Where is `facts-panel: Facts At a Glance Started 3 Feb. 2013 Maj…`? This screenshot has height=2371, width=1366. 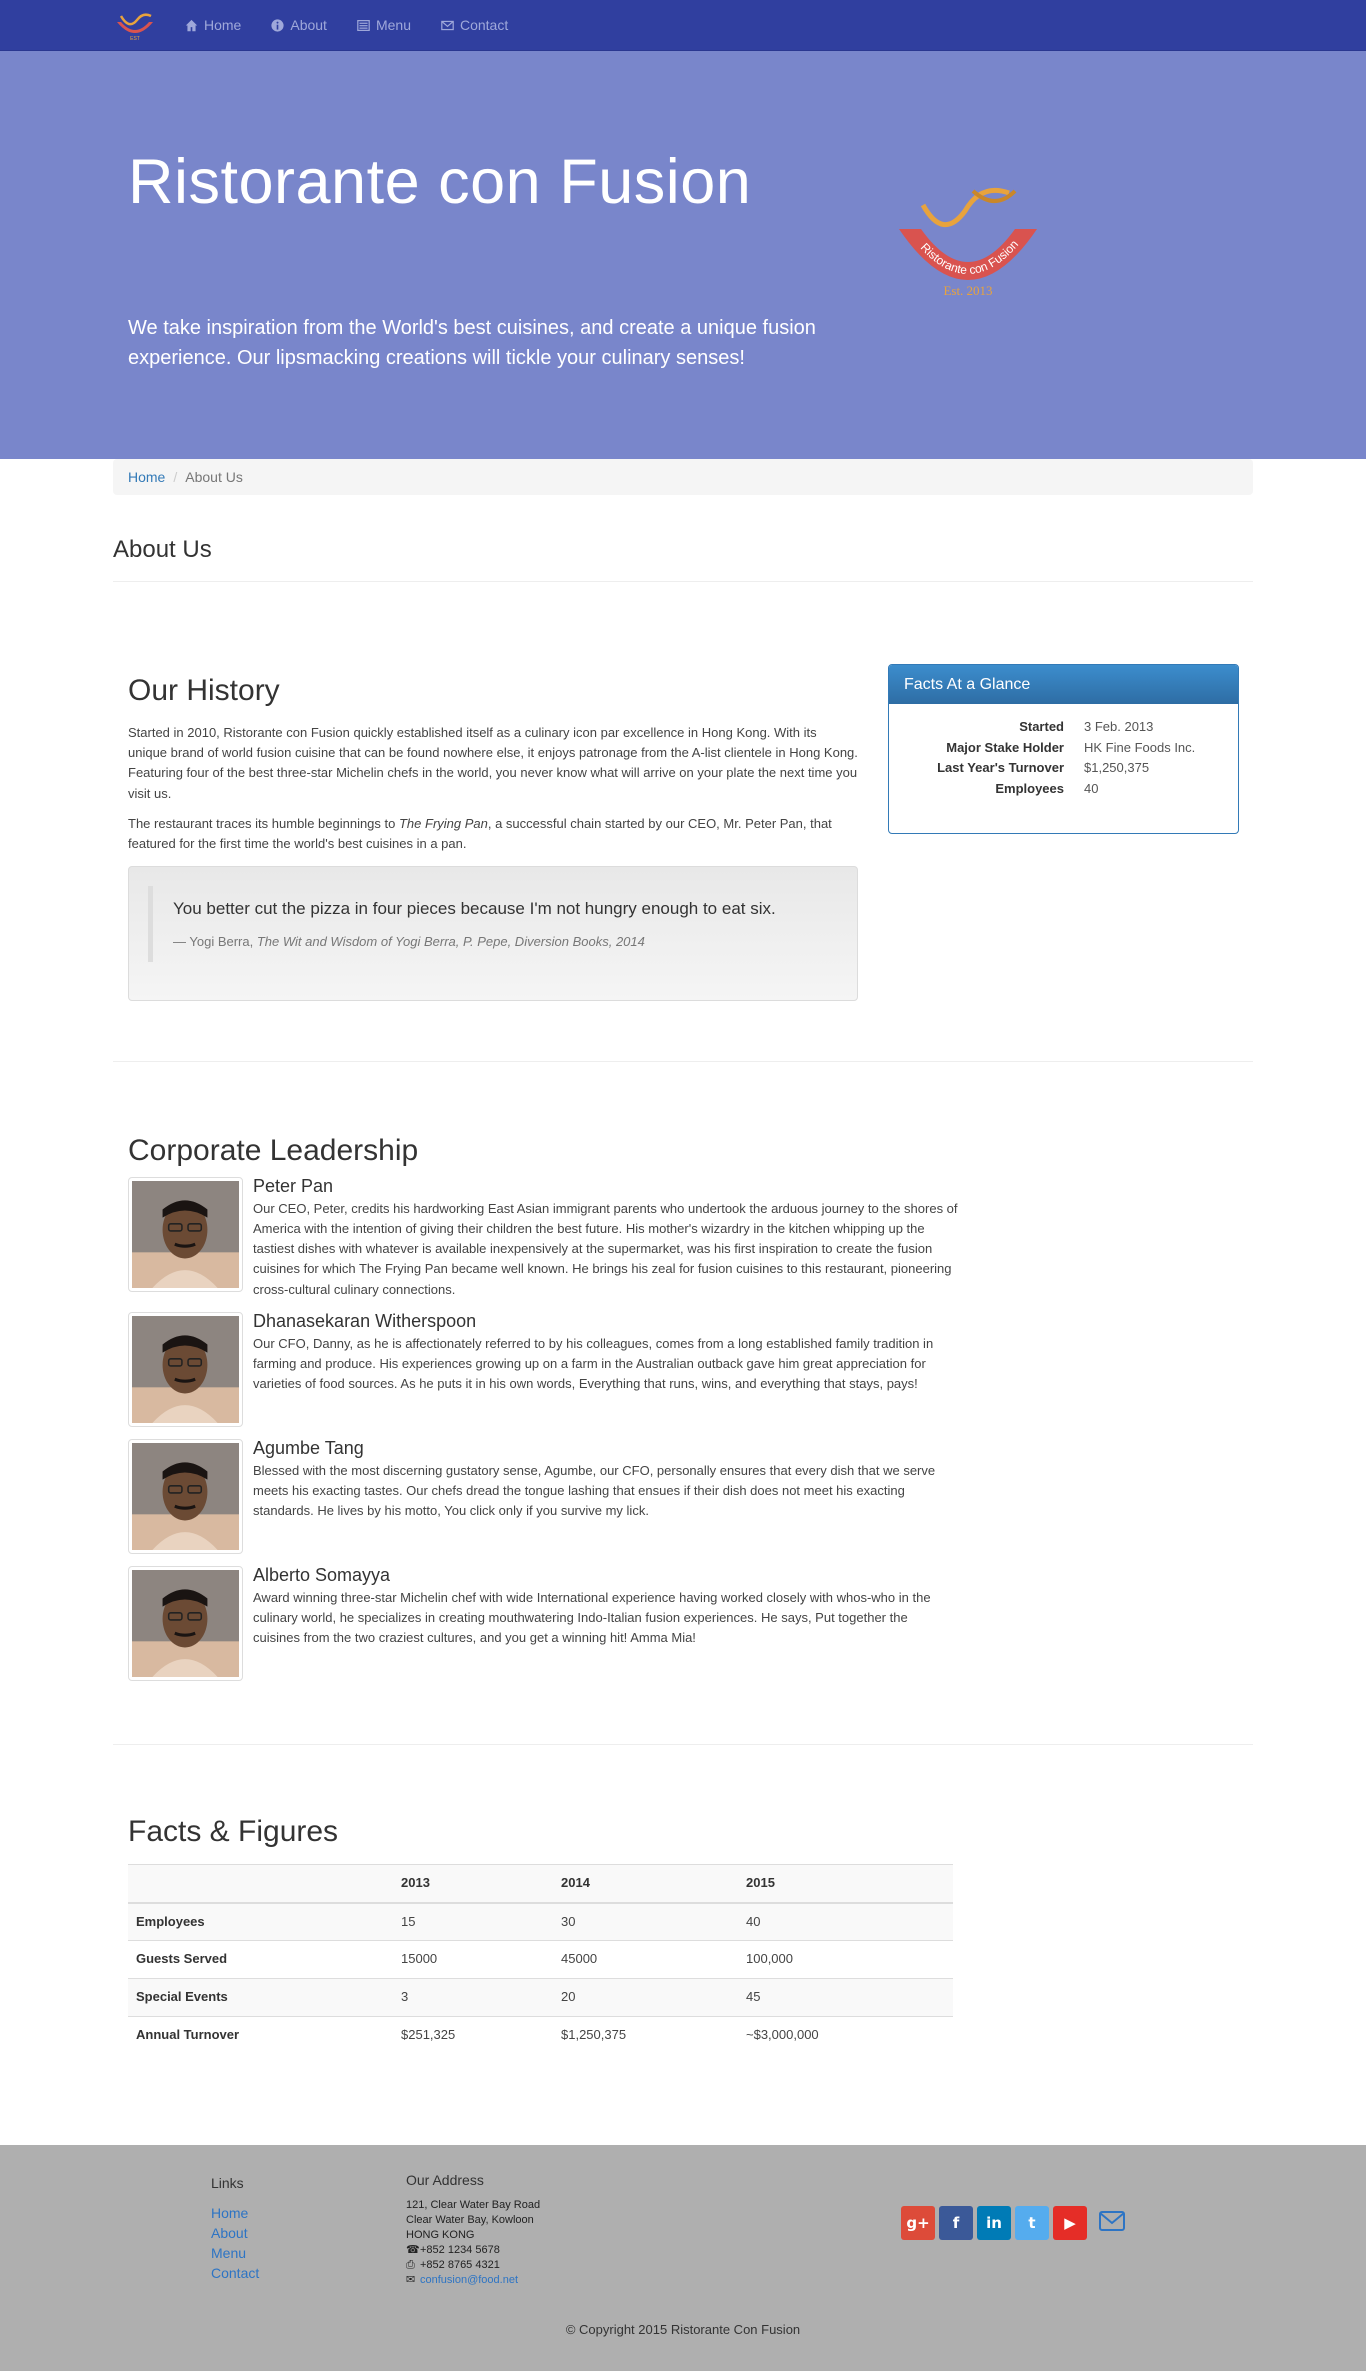
facts-panel: Facts At a Glance Started 3 Feb. 2013 Maj… is located at coordinates (1063, 749).